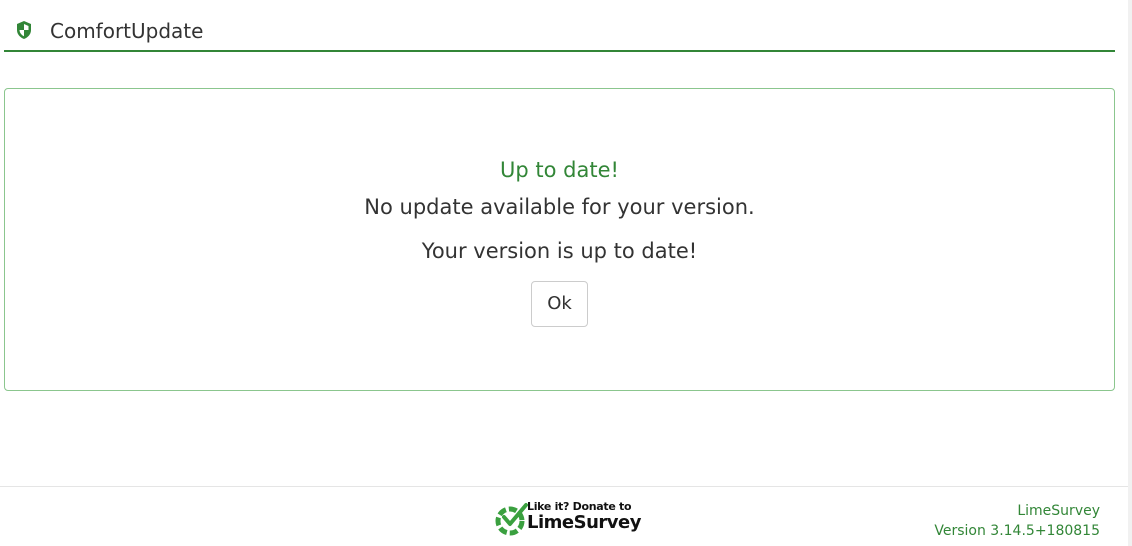 This screenshot has height=546, width=1132. What do you see at coordinates (1017, 531) in the screenshot?
I see `version-text: Version 3.14.5+180815` at bounding box center [1017, 531].